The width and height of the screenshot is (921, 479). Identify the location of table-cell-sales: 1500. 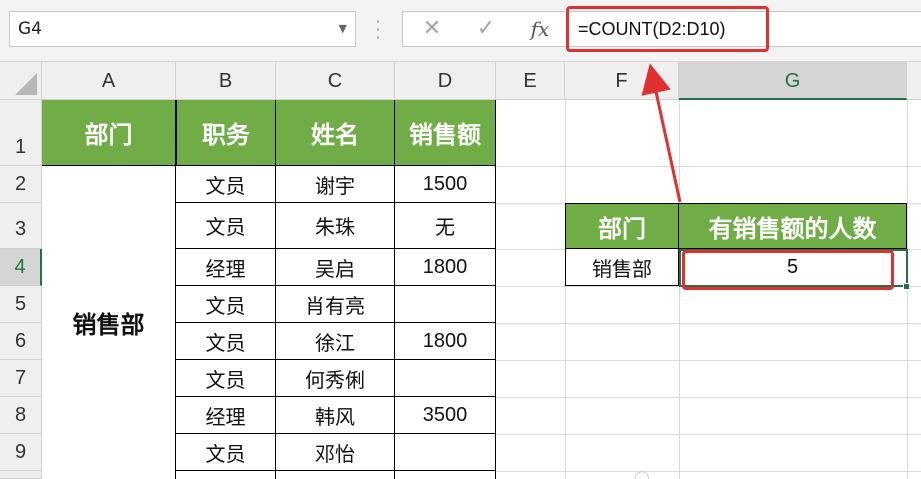
(445, 184).